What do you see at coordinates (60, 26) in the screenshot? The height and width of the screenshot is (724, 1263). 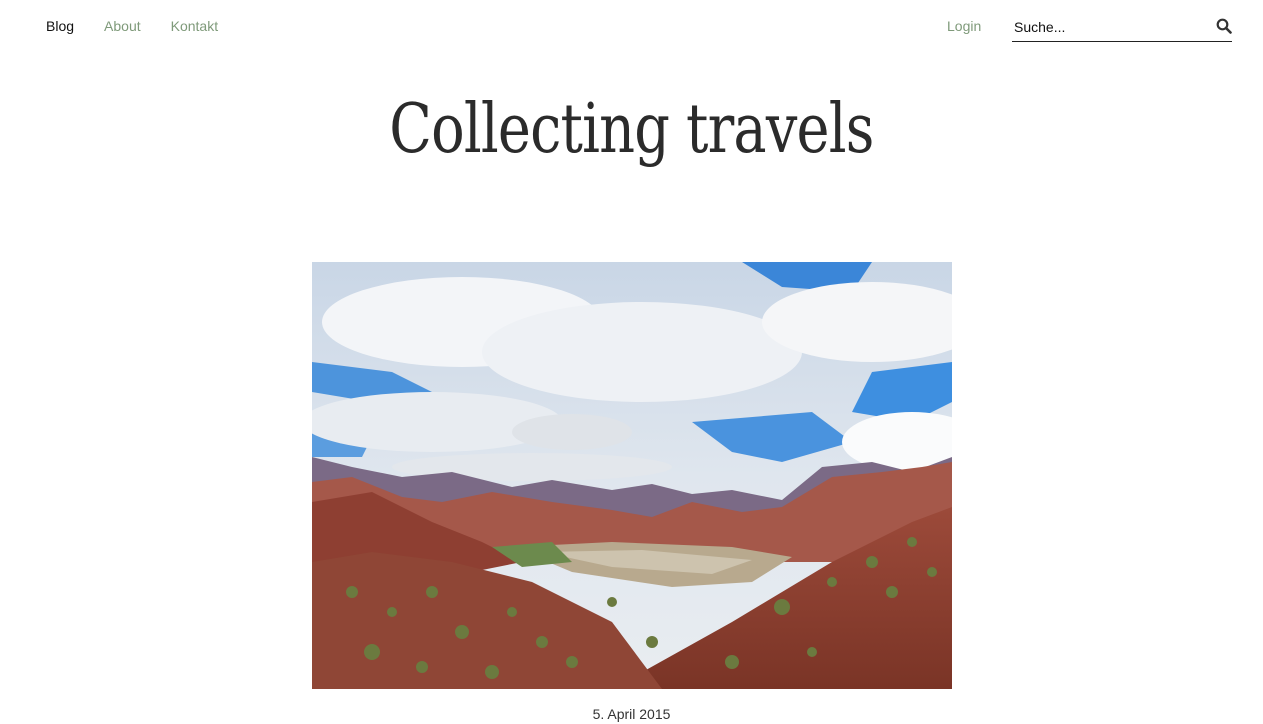 I see `nav-item-blog: Blog` at bounding box center [60, 26].